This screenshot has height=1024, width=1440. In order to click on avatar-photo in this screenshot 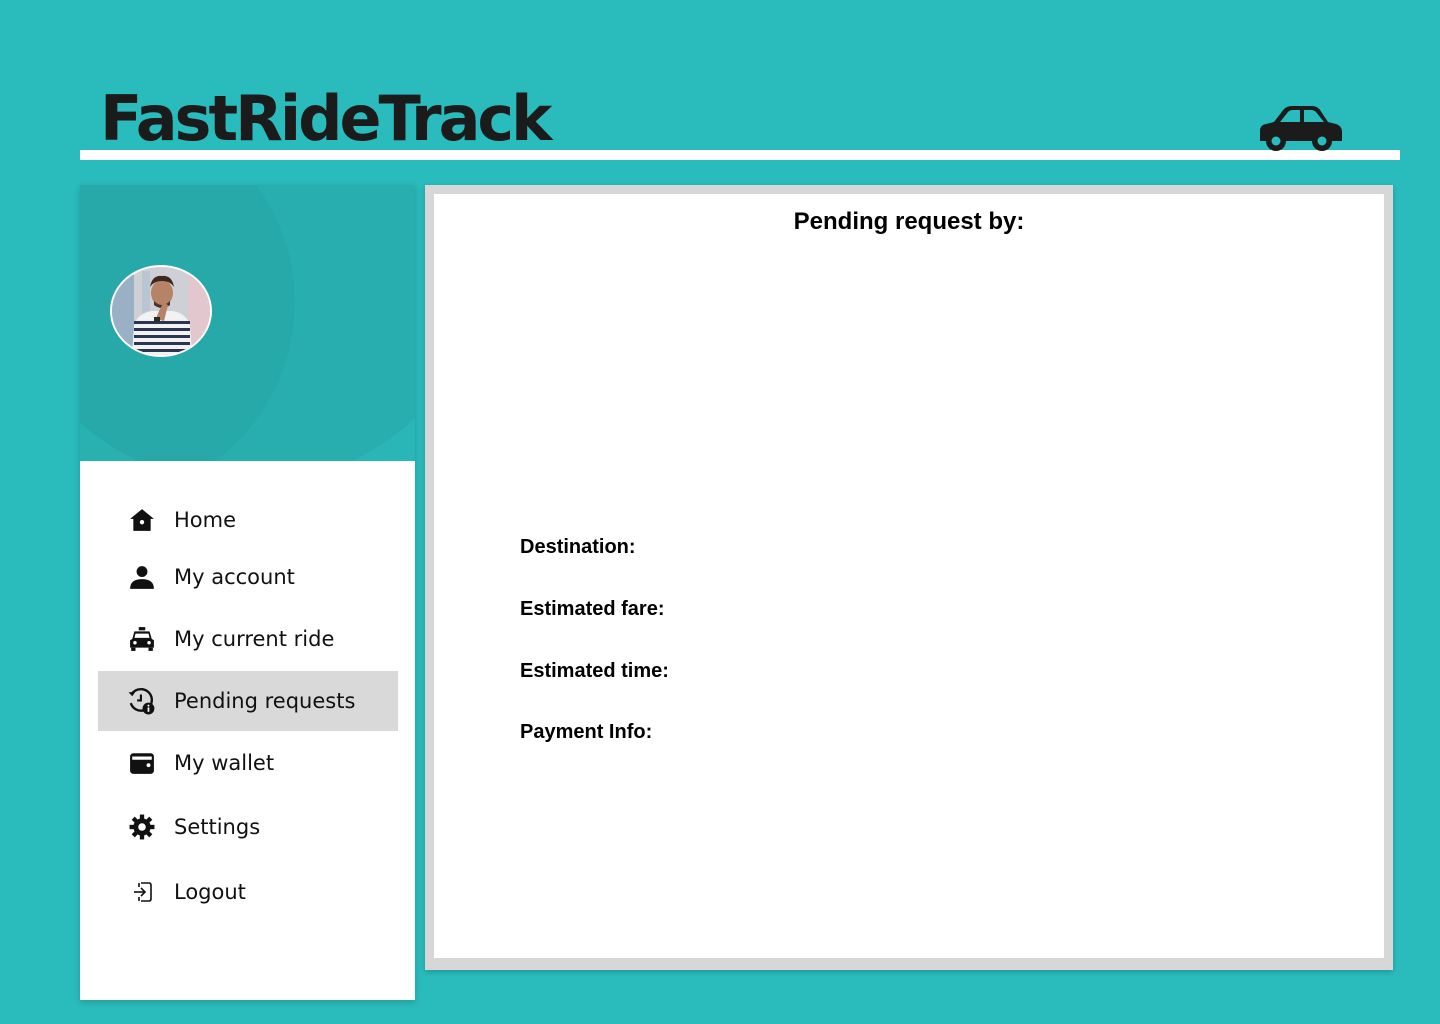, I will do `click(161, 311)`.